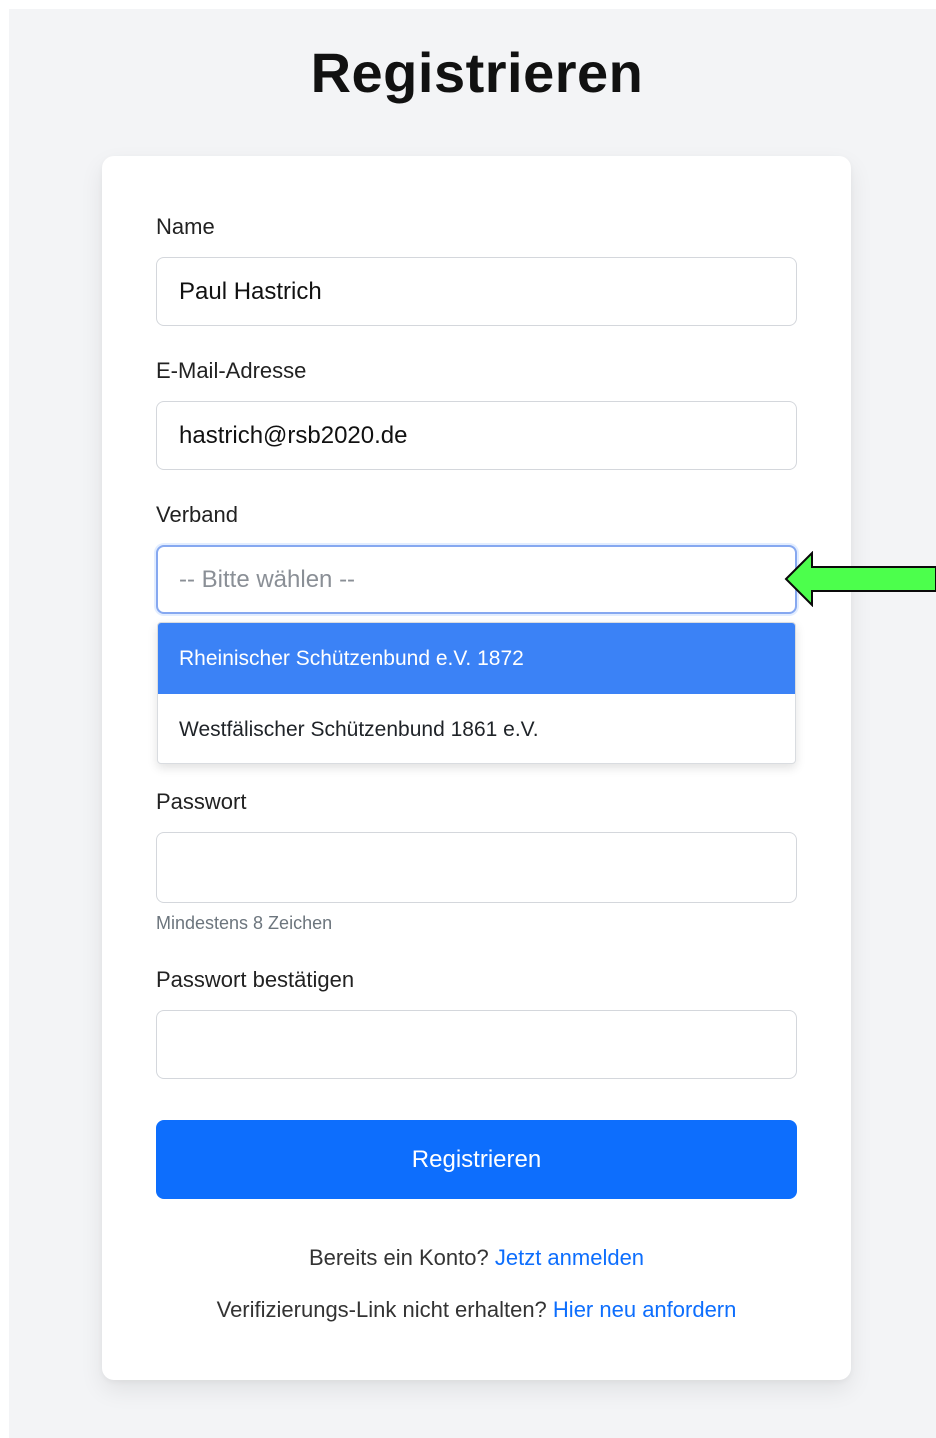  What do you see at coordinates (359, 729) in the screenshot?
I see `option-label: Westfälischer Schützenbund 1861 e.V.` at bounding box center [359, 729].